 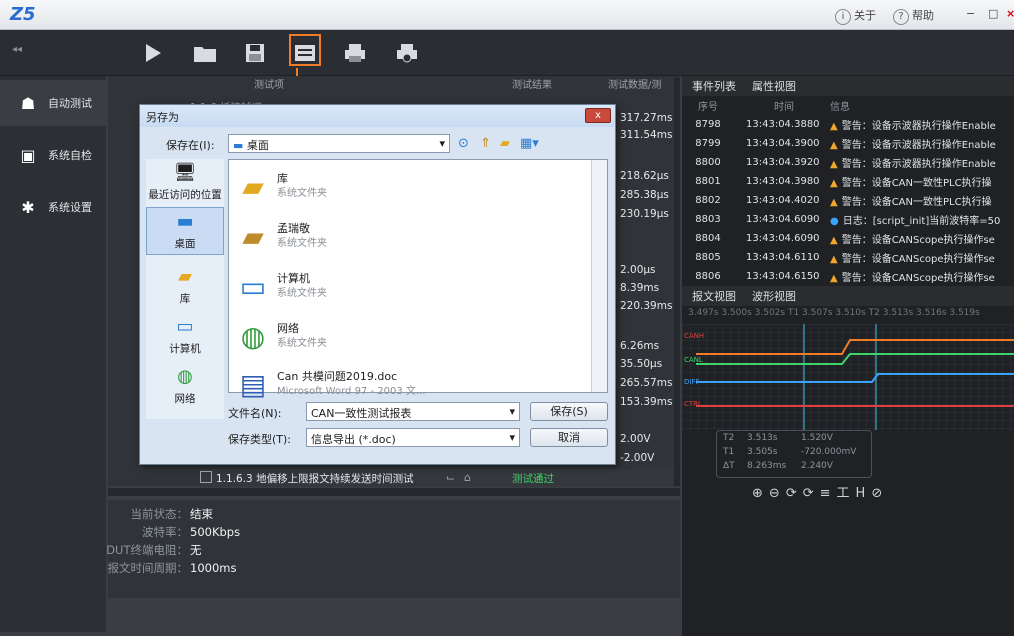 What do you see at coordinates (206, 477) in the screenshot?
I see `row-checkbox` at bounding box center [206, 477].